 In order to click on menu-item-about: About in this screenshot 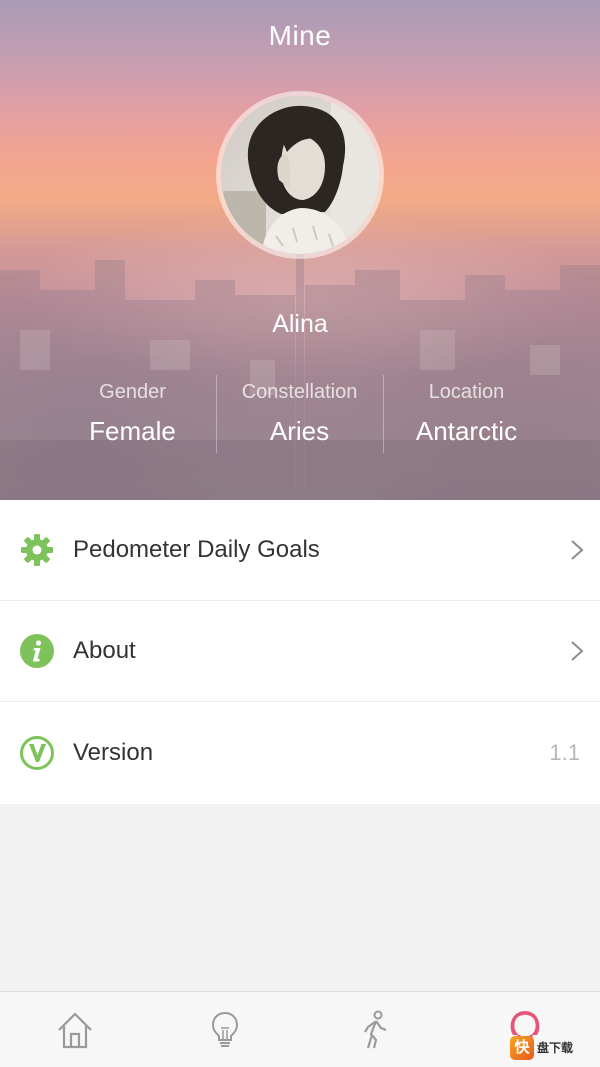, I will do `click(300, 651)`.